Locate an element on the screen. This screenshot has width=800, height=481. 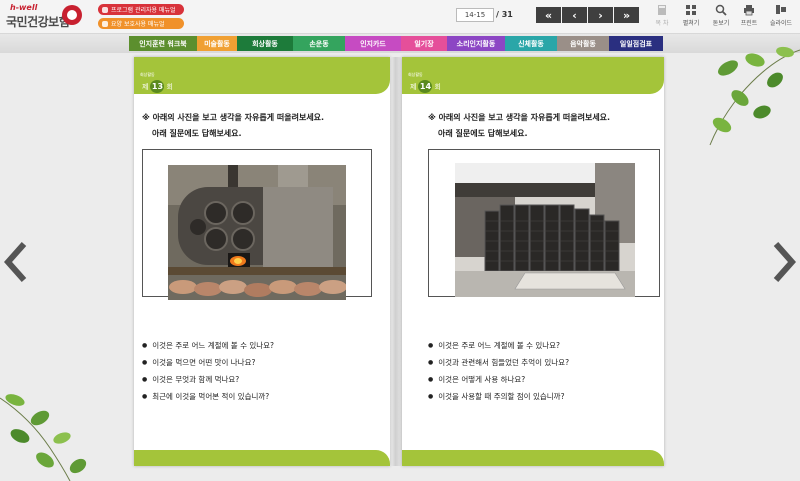
menu-item-3: 손운동 is located at coordinates (319, 43).